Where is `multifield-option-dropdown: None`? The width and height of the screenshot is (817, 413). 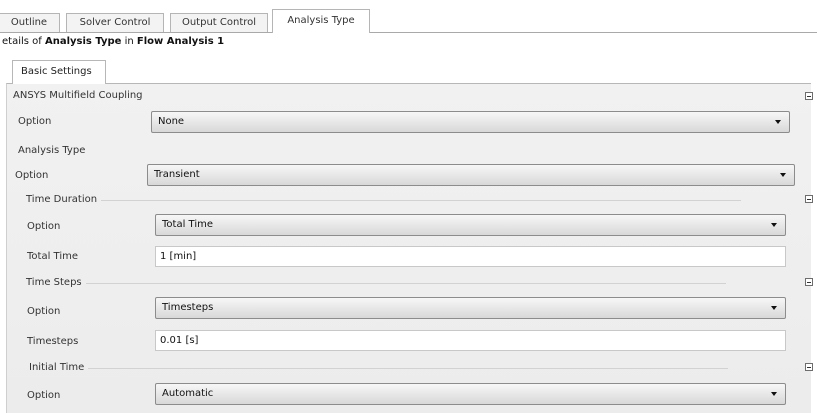
multifield-option-dropdown: None is located at coordinates (470, 122).